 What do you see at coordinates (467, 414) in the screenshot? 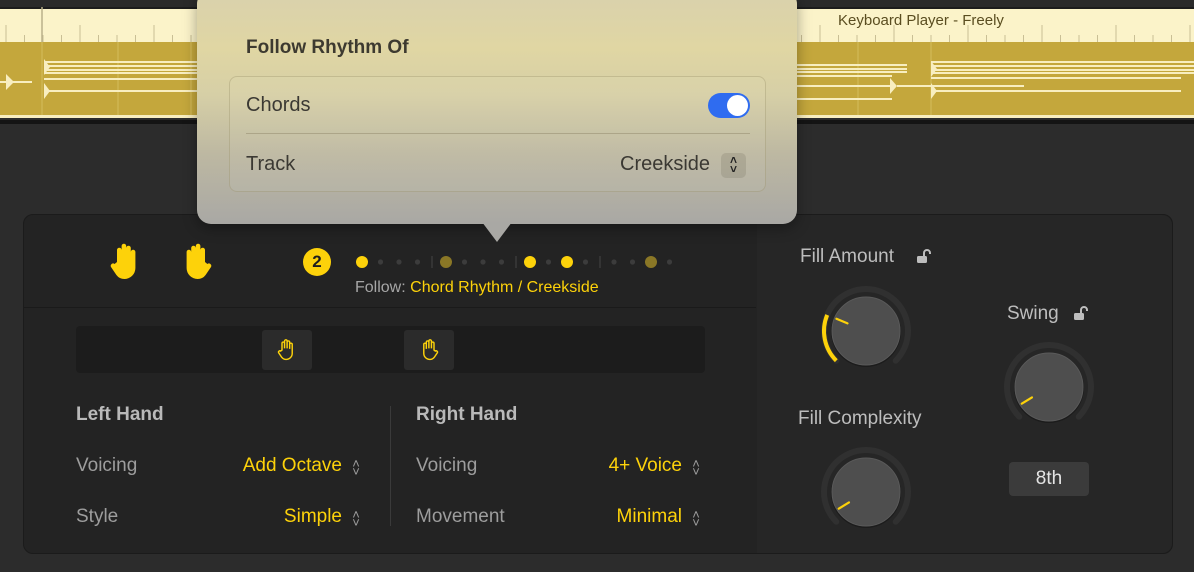
I see `right-hand-title: Right Hand` at bounding box center [467, 414].